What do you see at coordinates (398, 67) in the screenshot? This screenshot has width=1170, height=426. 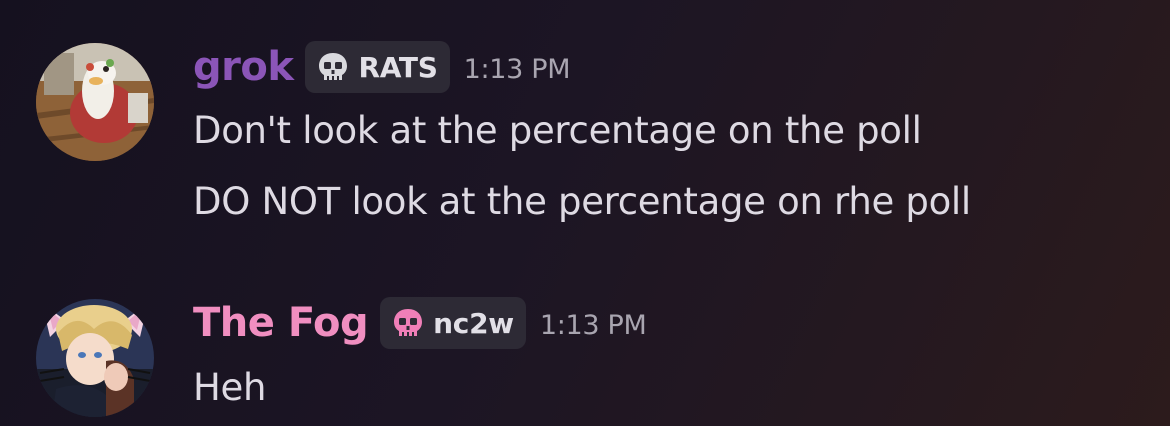 I see `guild-tag-label: RATS` at bounding box center [398, 67].